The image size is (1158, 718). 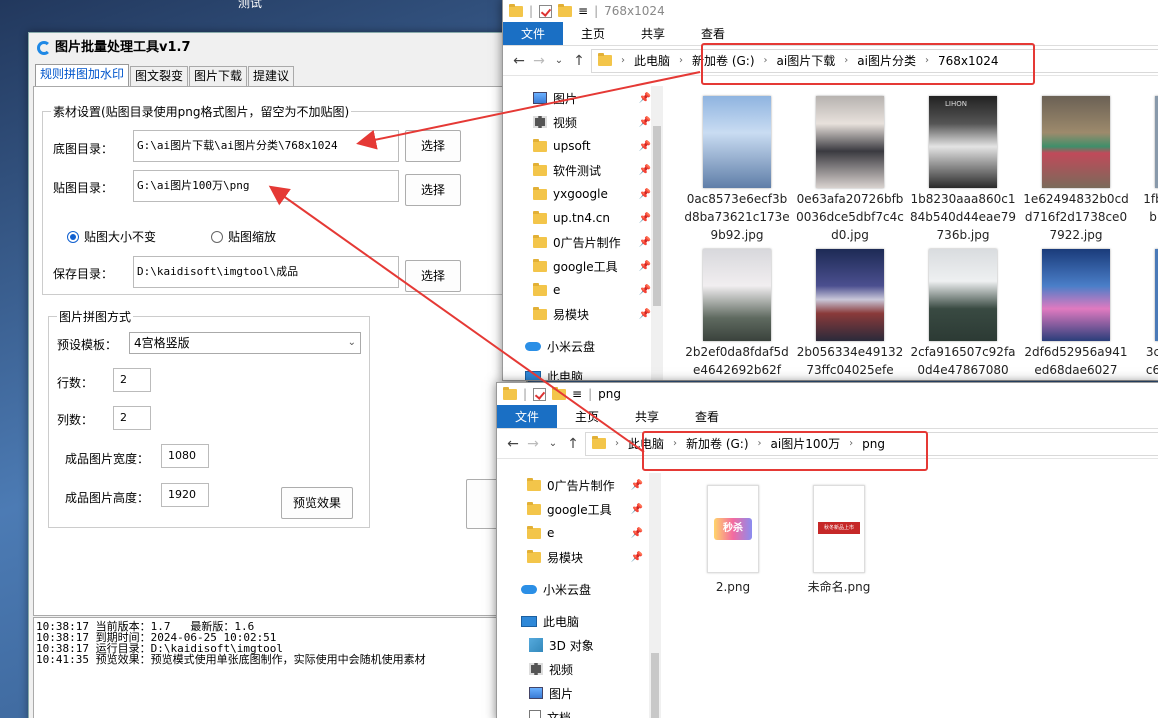 What do you see at coordinates (617, 443) in the screenshot?
I see `chevron-right-icon: ›` at bounding box center [617, 443].